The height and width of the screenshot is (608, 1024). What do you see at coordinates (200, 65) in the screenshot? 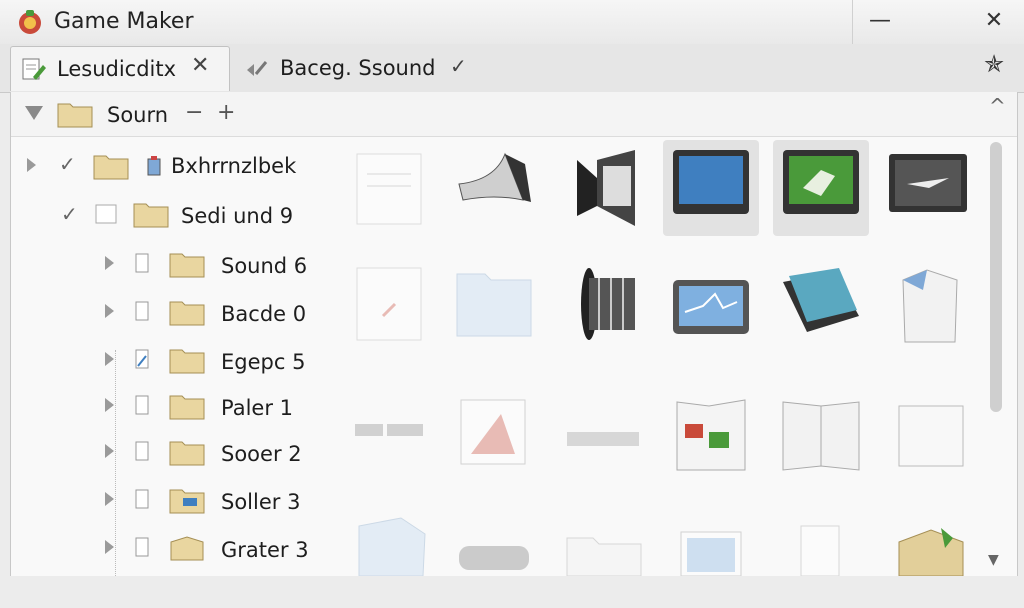
I see `tab-close-icon: ✕` at bounding box center [200, 65].